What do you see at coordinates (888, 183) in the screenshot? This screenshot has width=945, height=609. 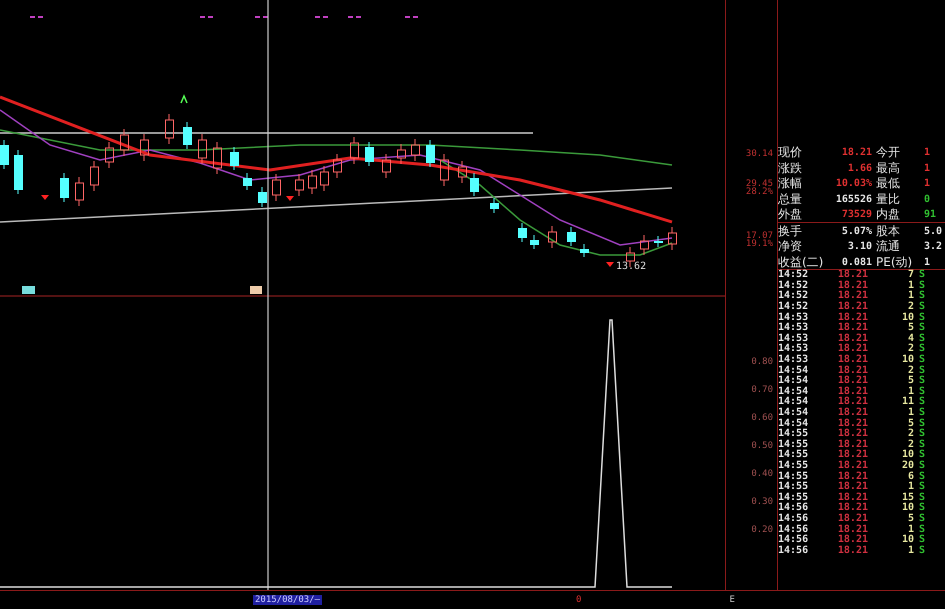 I see `quote-label: 最低` at bounding box center [888, 183].